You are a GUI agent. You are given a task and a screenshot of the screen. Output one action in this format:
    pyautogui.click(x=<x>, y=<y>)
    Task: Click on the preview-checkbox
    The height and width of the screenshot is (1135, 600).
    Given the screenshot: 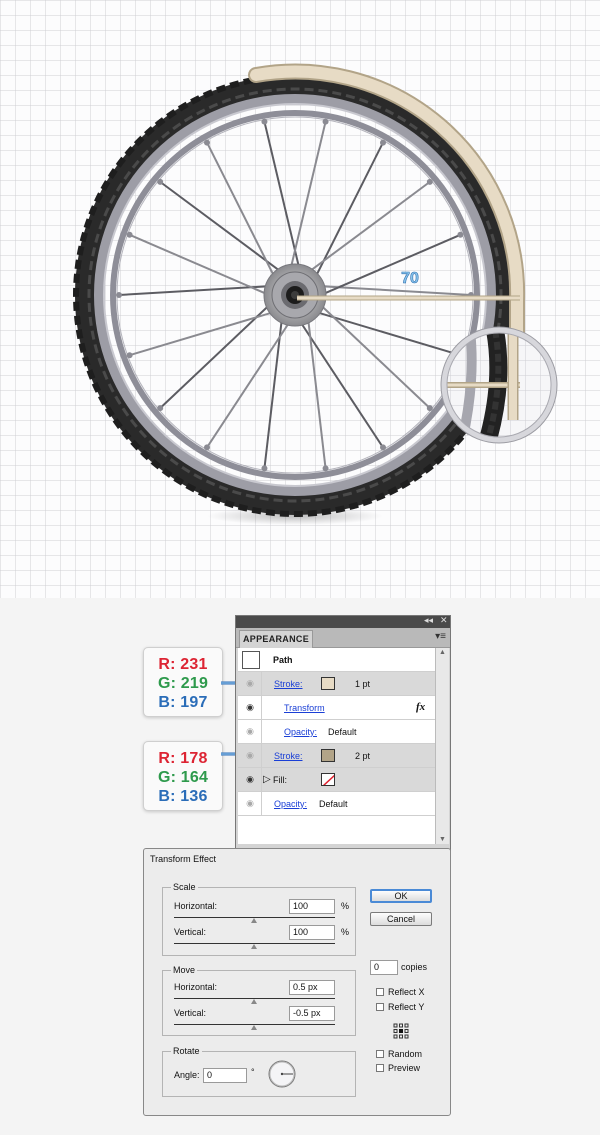 What is the action you would take?
    pyautogui.click(x=380, y=1068)
    